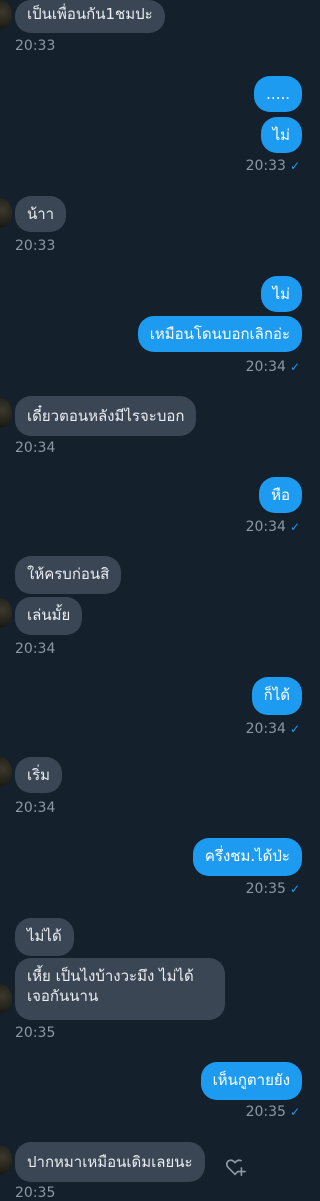 The width and height of the screenshot is (320, 1201). Describe the element at coordinates (247, 857) in the screenshot. I see `outgoing-message: ครึ่งชม.ได้ป่ะ` at that location.